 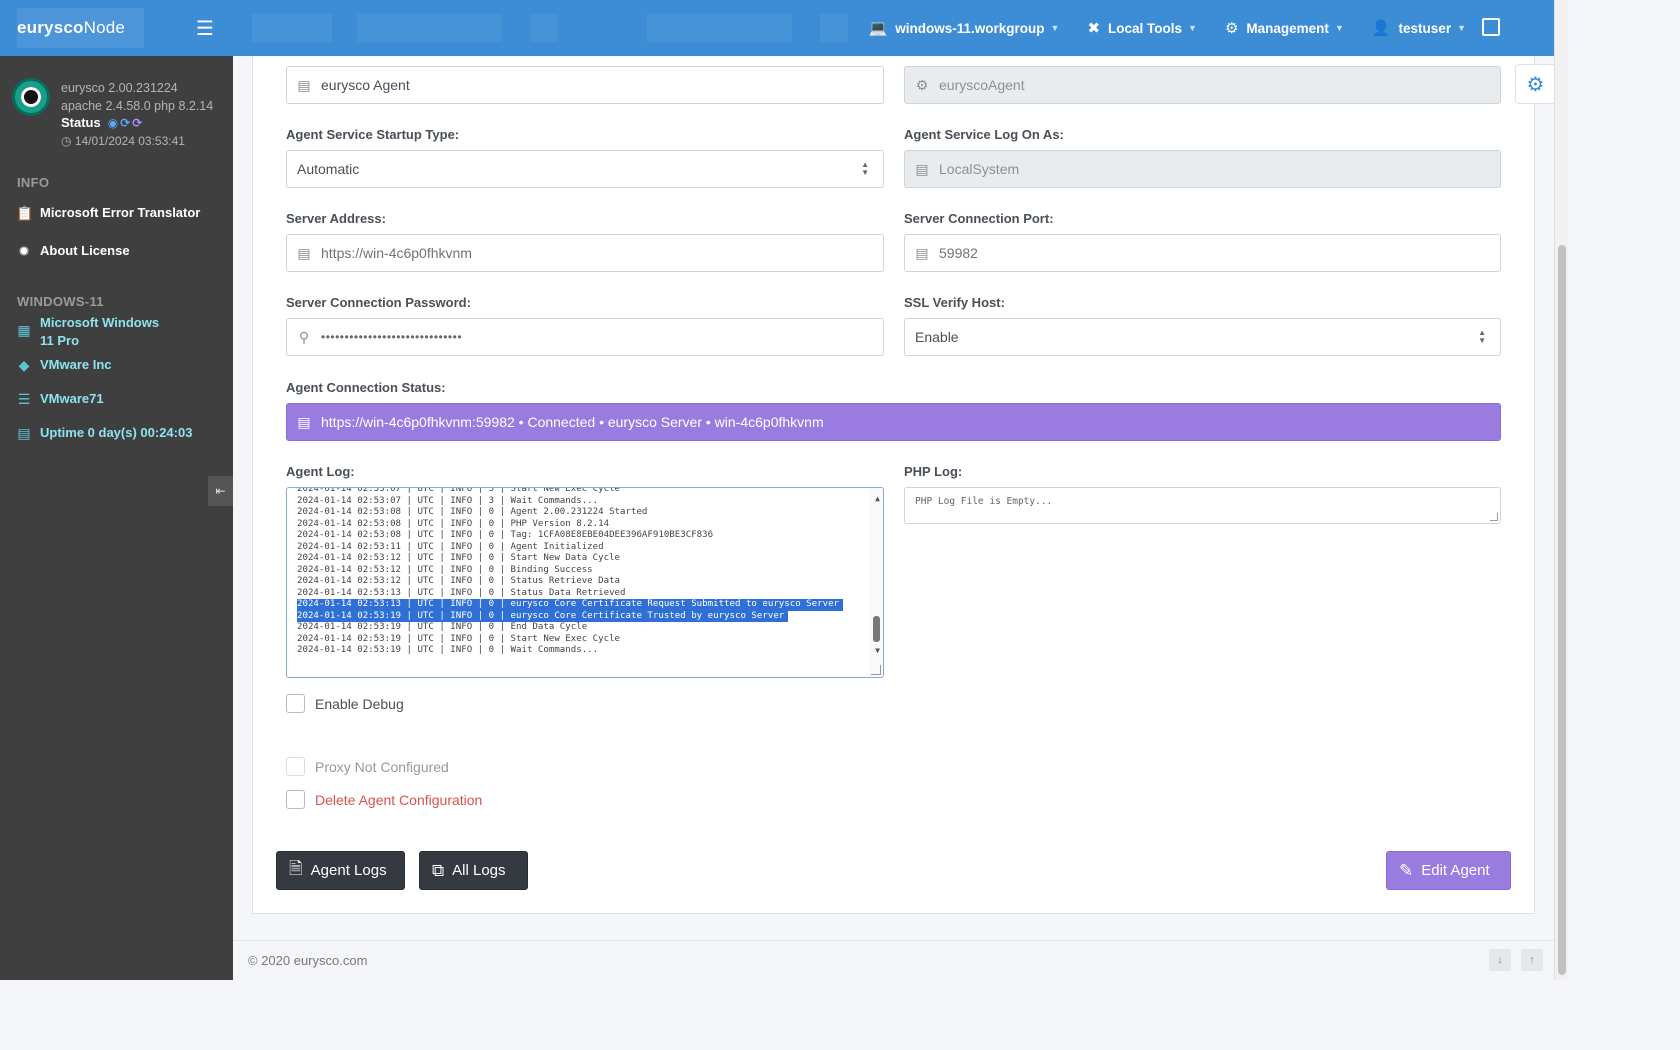 What do you see at coordinates (585, 85) in the screenshot?
I see `display-name-input: ▤ eurysco Agent` at bounding box center [585, 85].